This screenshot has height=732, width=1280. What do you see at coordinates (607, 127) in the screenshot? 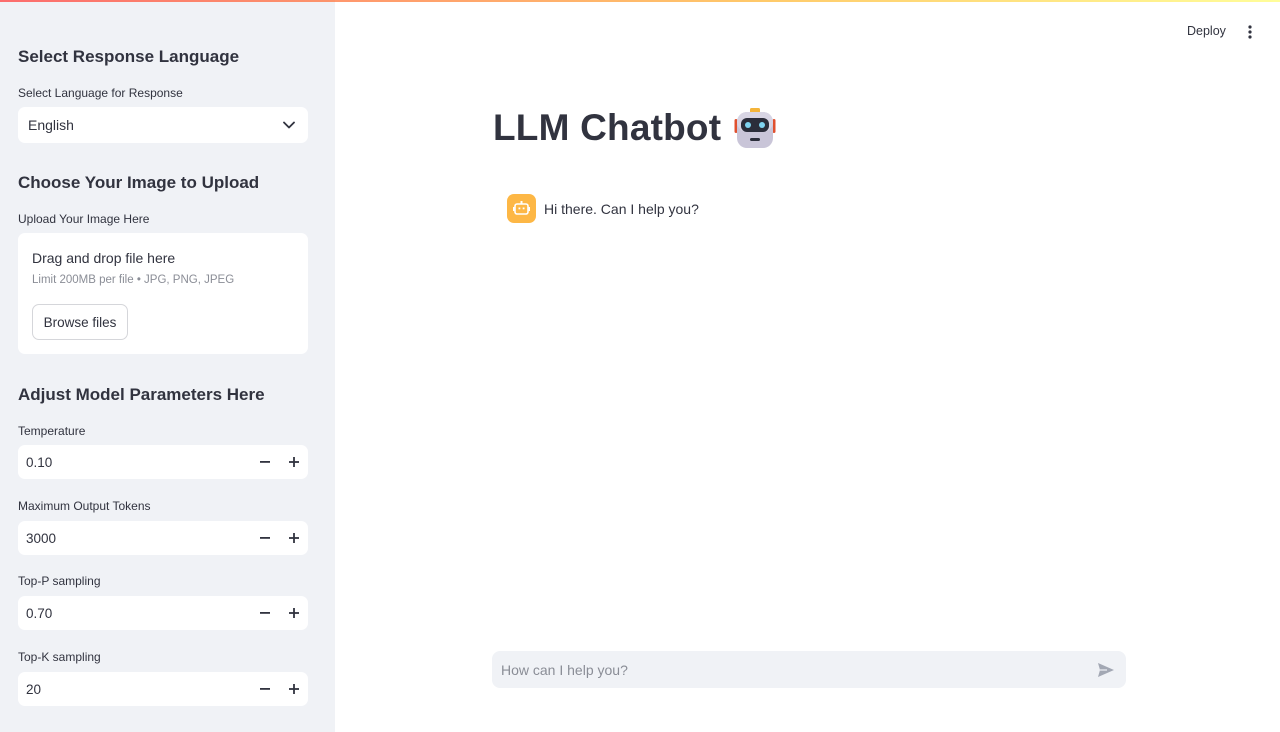
I see `page-title-text: LLM Chatbot` at bounding box center [607, 127].